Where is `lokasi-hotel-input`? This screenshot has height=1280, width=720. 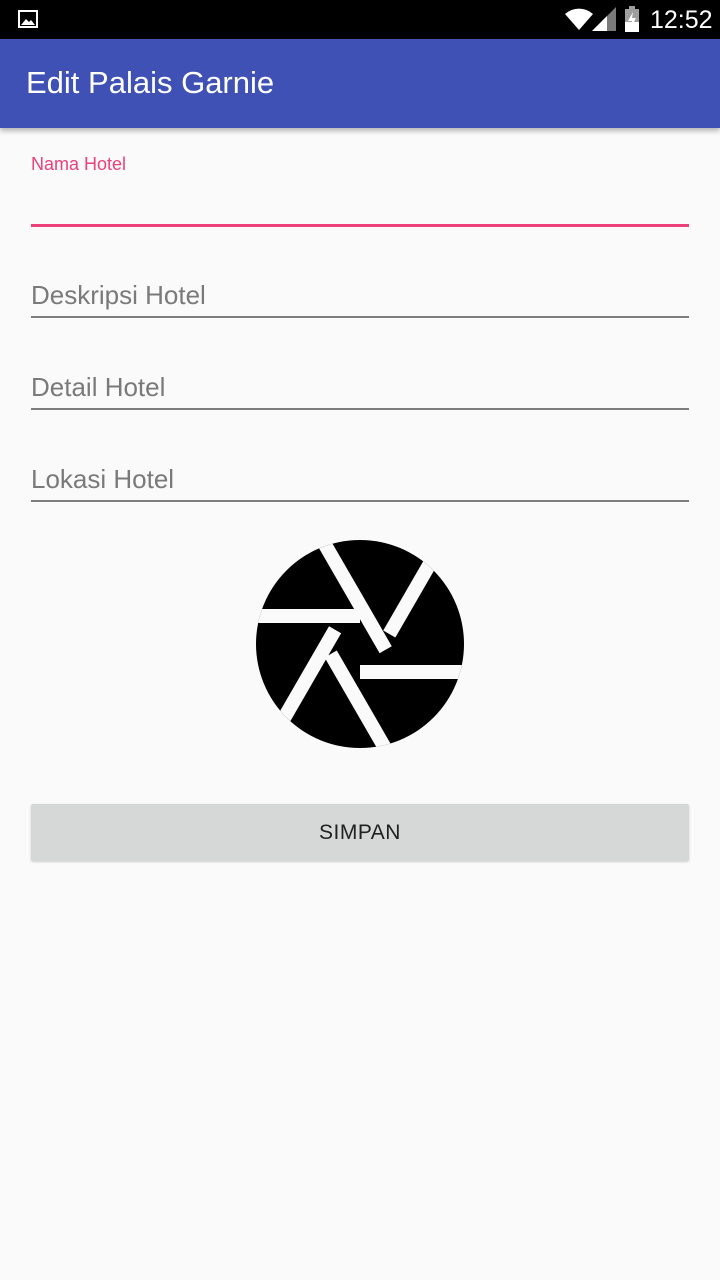
lokasi-hotel-input is located at coordinates (360, 479).